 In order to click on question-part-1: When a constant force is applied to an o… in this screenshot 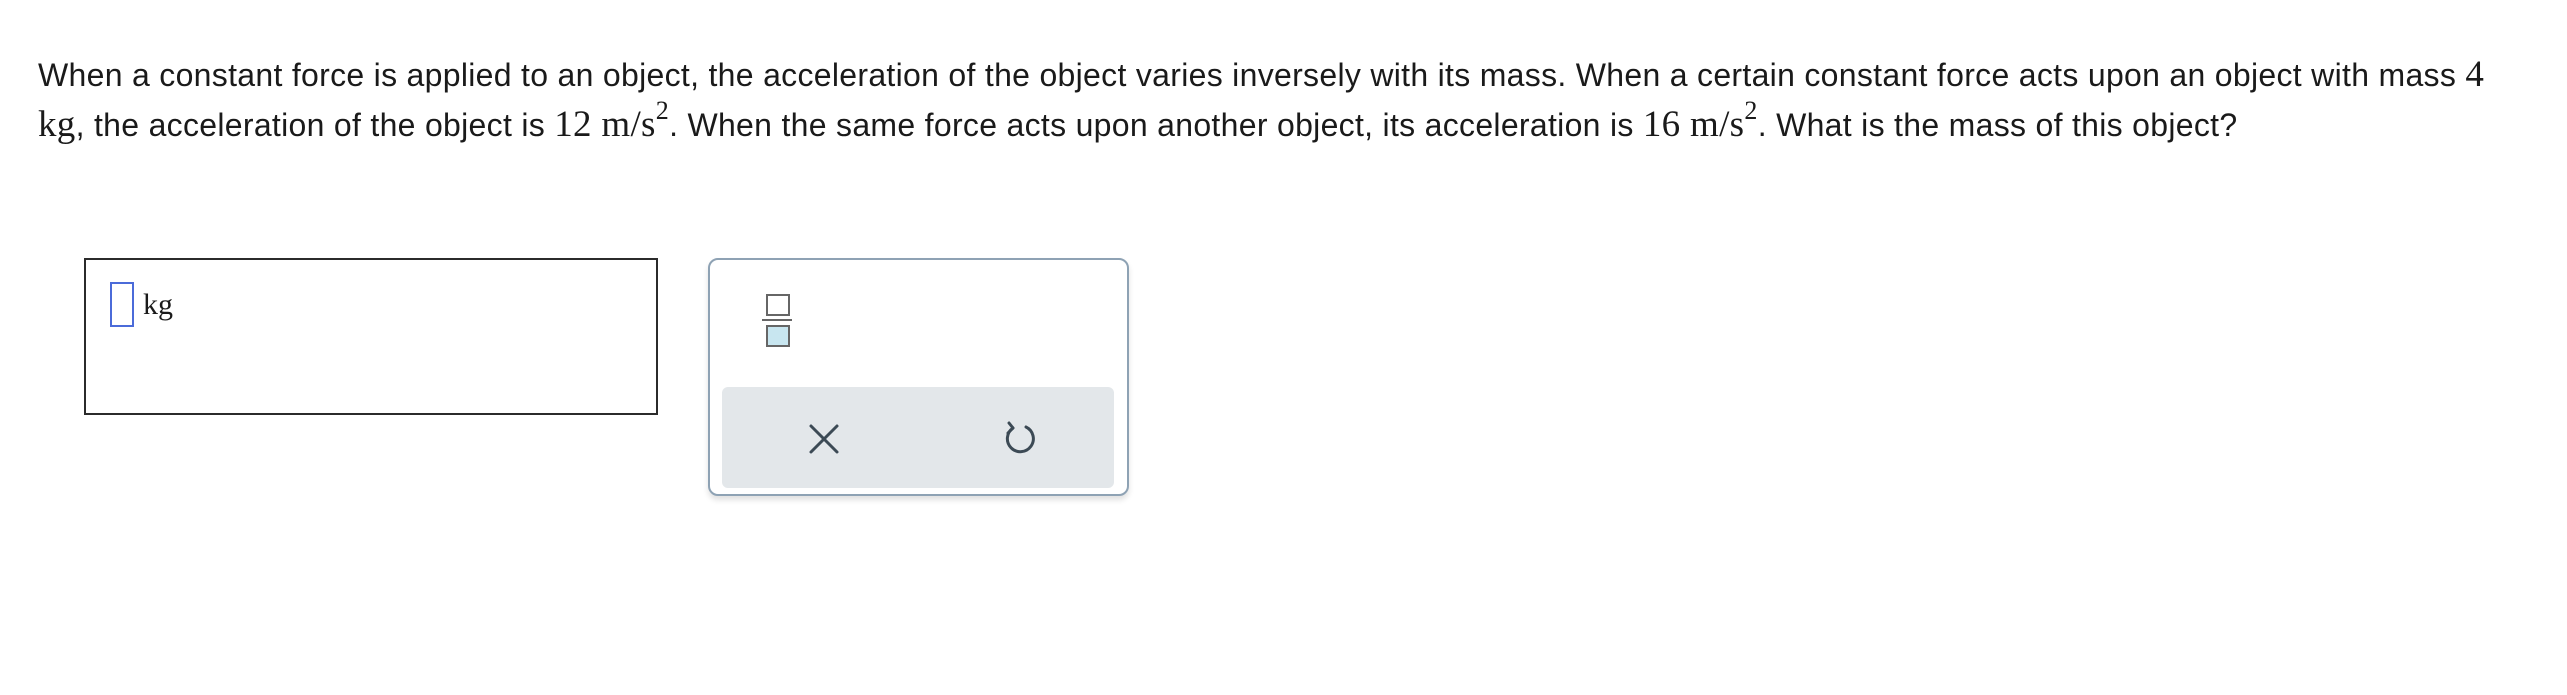, I will do `click(1252, 75)`.